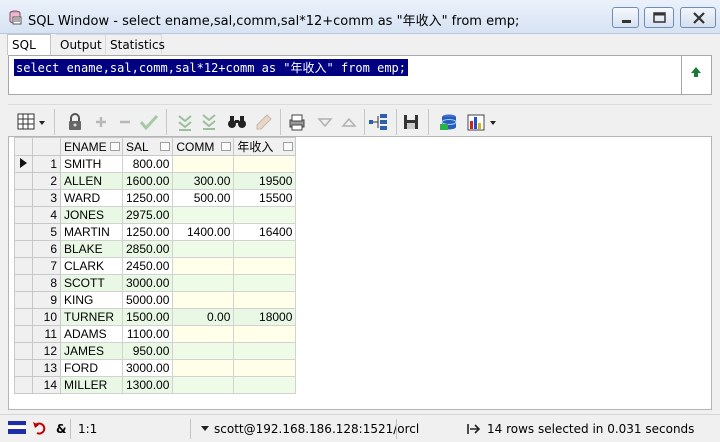  Describe the element at coordinates (484, 122) in the screenshot. I see `chart-icon` at that location.